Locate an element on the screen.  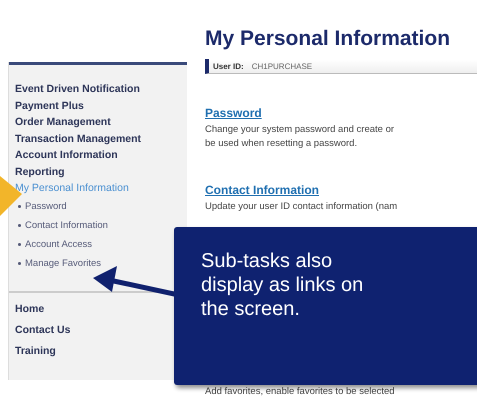
sidebar-link: Transaction Management is located at coordinates (78, 138).